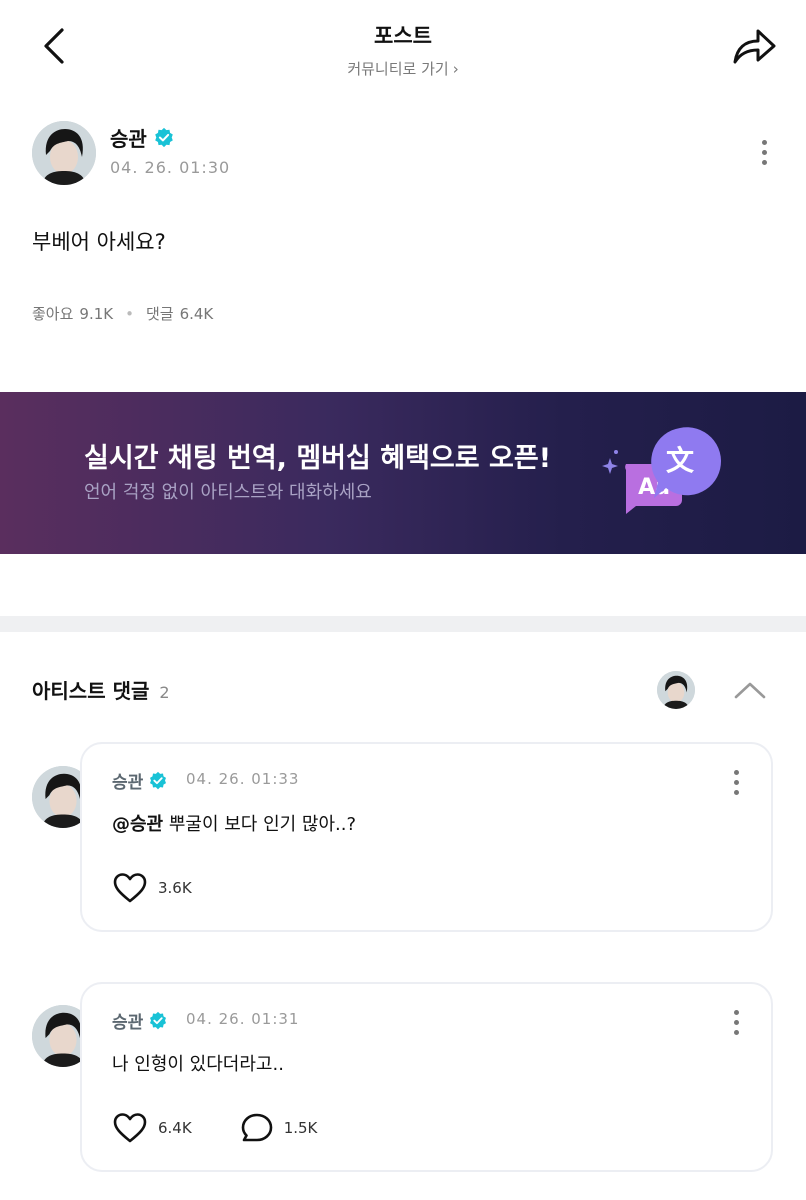 Image resolution: width=806 pixels, height=1200 pixels. What do you see at coordinates (257, 1127) in the screenshot?
I see `speech-bubble-icon` at bounding box center [257, 1127].